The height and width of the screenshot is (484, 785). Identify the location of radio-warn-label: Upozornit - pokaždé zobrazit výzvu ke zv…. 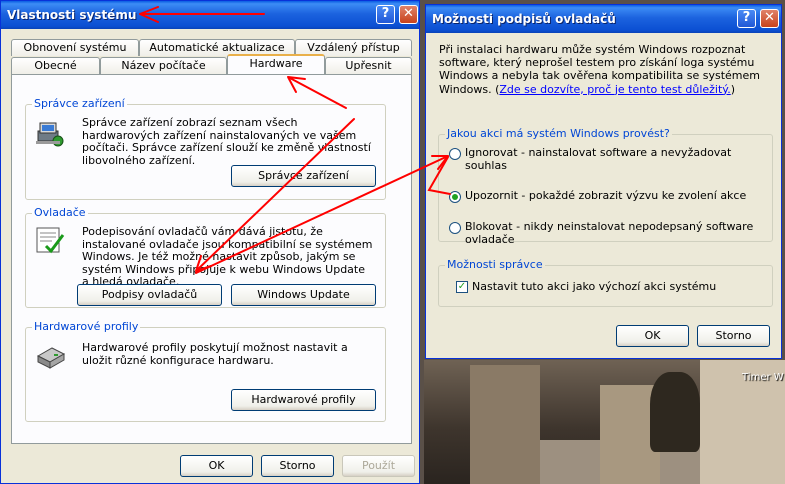
(605, 195).